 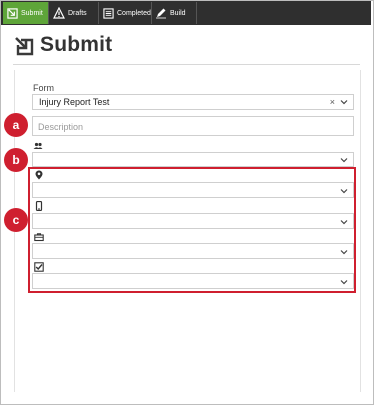 I want to click on callout-a: a, so click(x=16, y=125).